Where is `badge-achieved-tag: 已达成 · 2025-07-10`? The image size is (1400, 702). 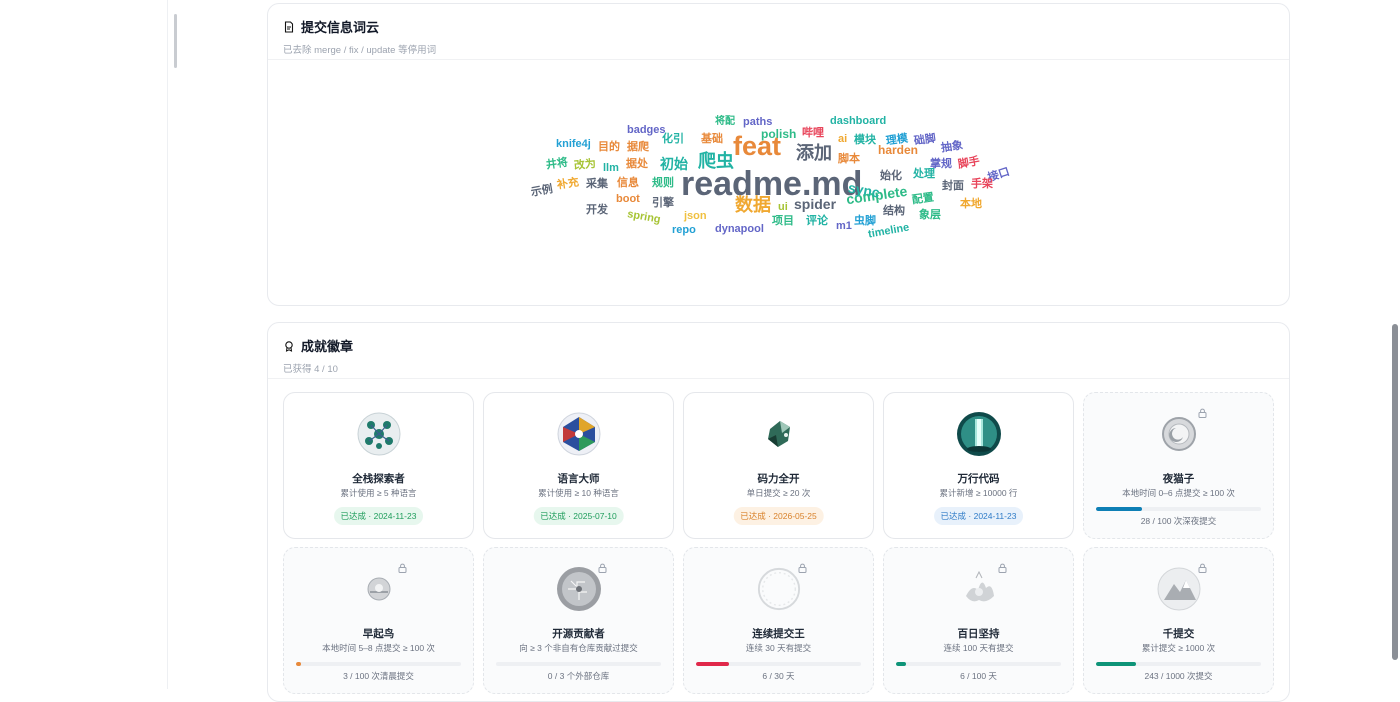 badge-achieved-tag: 已达成 · 2025-07-10 is located at coordinates (578, 516).